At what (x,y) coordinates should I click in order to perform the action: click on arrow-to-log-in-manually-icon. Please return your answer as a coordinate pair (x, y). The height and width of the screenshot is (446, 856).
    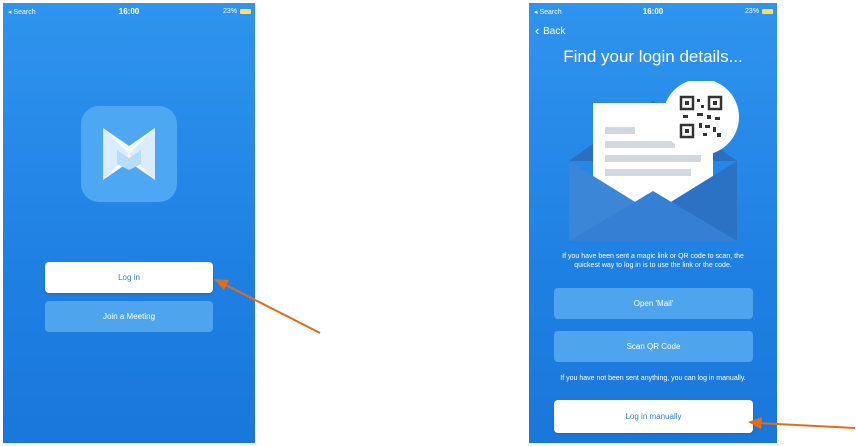
    Looking at the image, I should click on (802, 423).